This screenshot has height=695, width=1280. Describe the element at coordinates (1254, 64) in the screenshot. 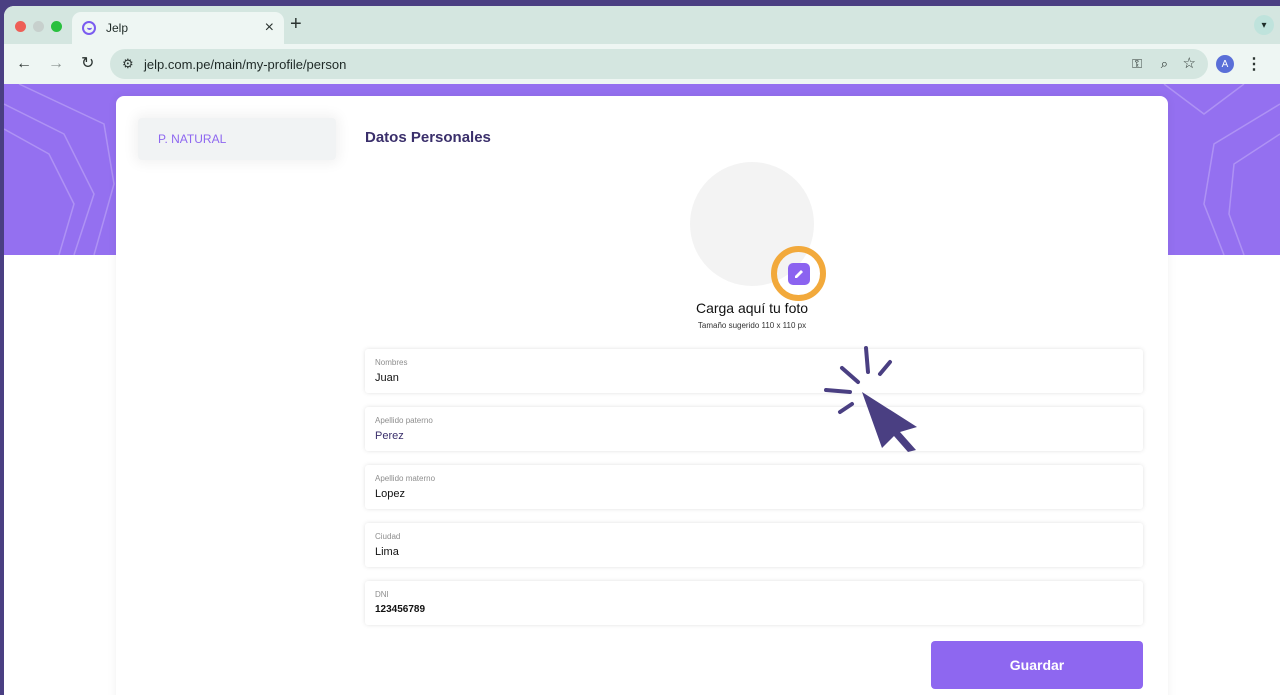

I see `menu-kebab-icon: ⋮` at that location.